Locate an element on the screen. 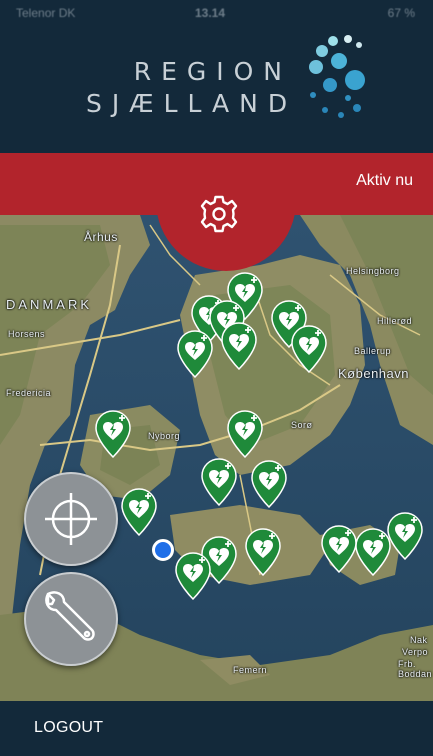 The width and height of the screenshot is (433, 756). logo-line-1: REGION is located at coordinates (212, 71).